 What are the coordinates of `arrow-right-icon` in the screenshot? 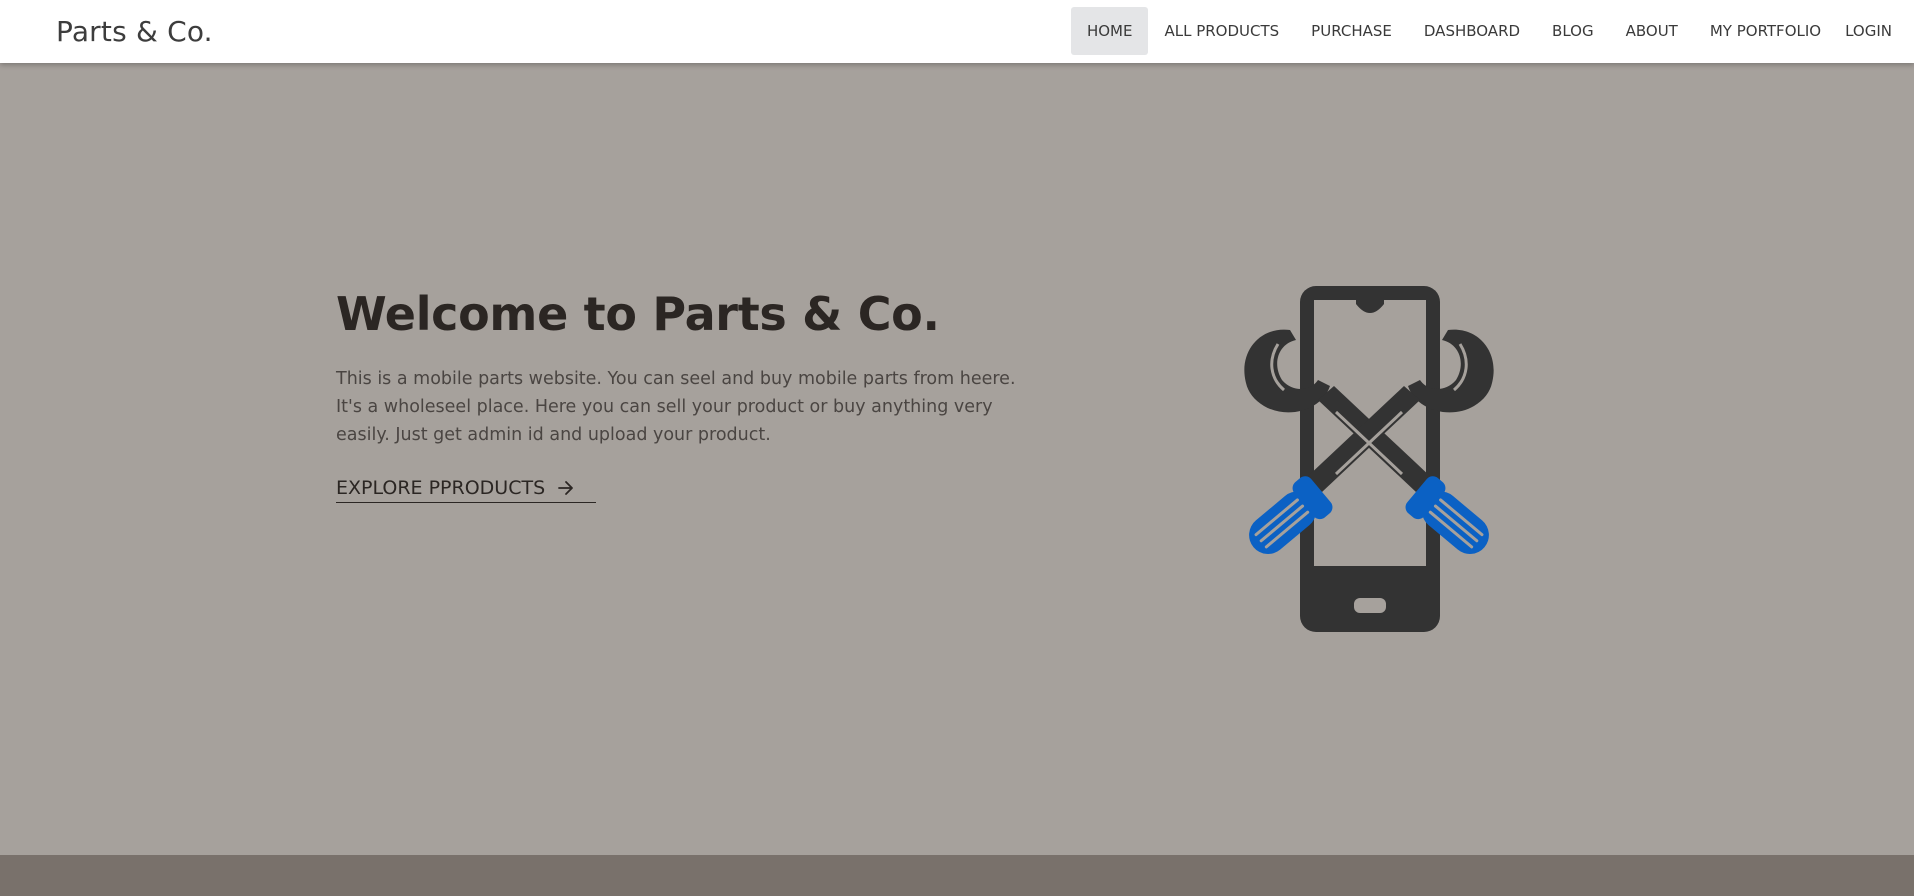 It's located at (566, 488).